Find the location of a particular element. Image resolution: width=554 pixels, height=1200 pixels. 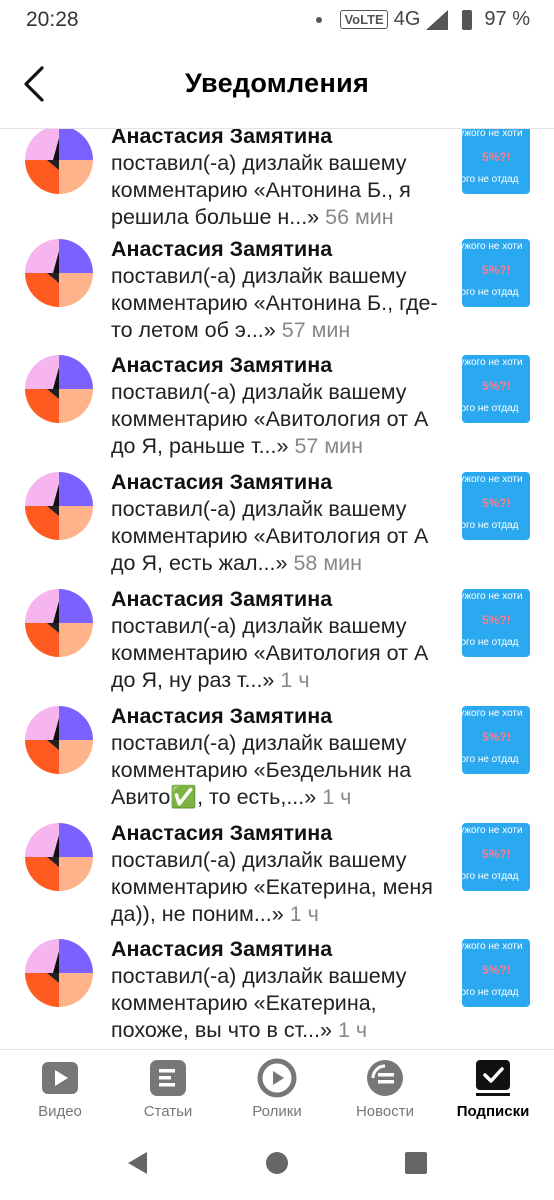

header: Уведомления is located at coordinates (277, 85).